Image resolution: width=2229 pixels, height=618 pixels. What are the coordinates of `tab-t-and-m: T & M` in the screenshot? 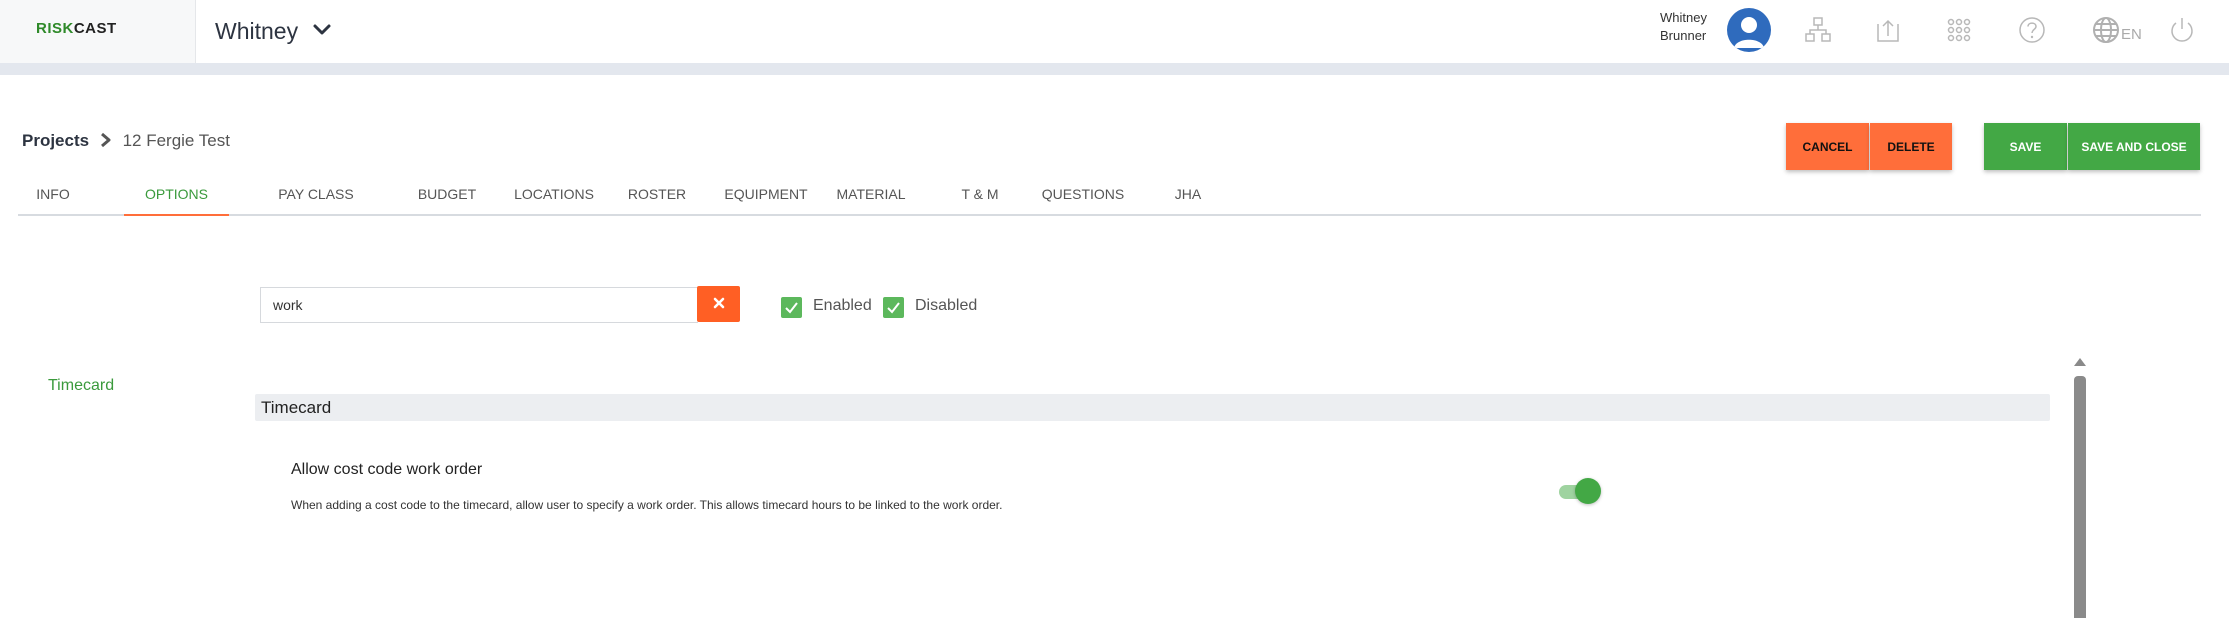 It's located at (980, 201).